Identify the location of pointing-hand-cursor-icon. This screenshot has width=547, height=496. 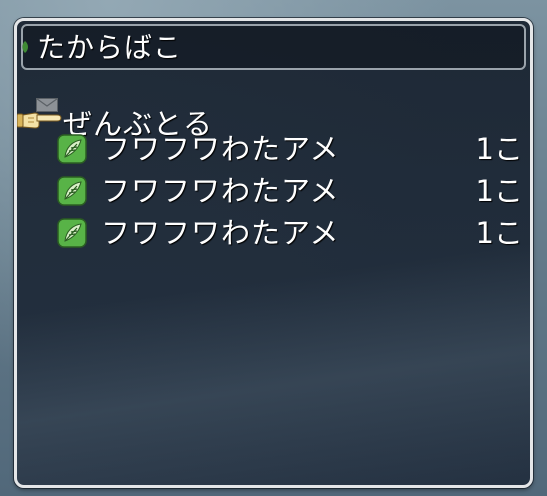
(39, 120).